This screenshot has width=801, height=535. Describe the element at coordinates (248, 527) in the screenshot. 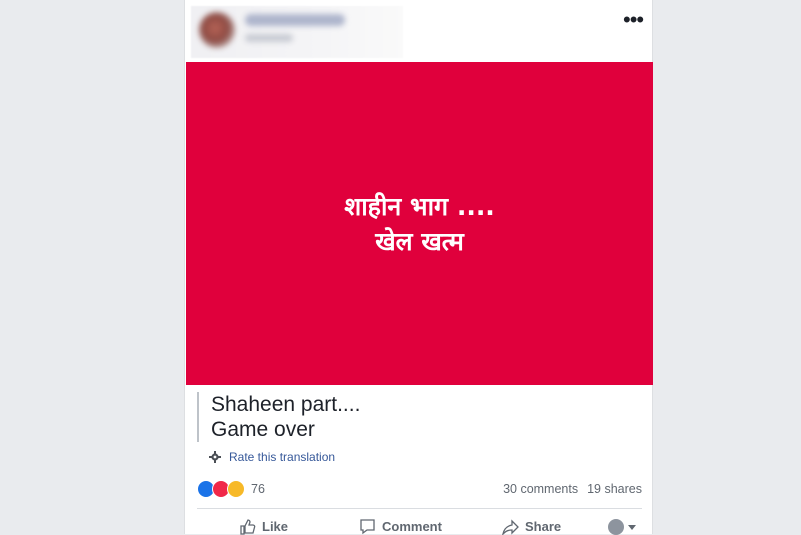

I see `thumbs-up-icon` at that location.